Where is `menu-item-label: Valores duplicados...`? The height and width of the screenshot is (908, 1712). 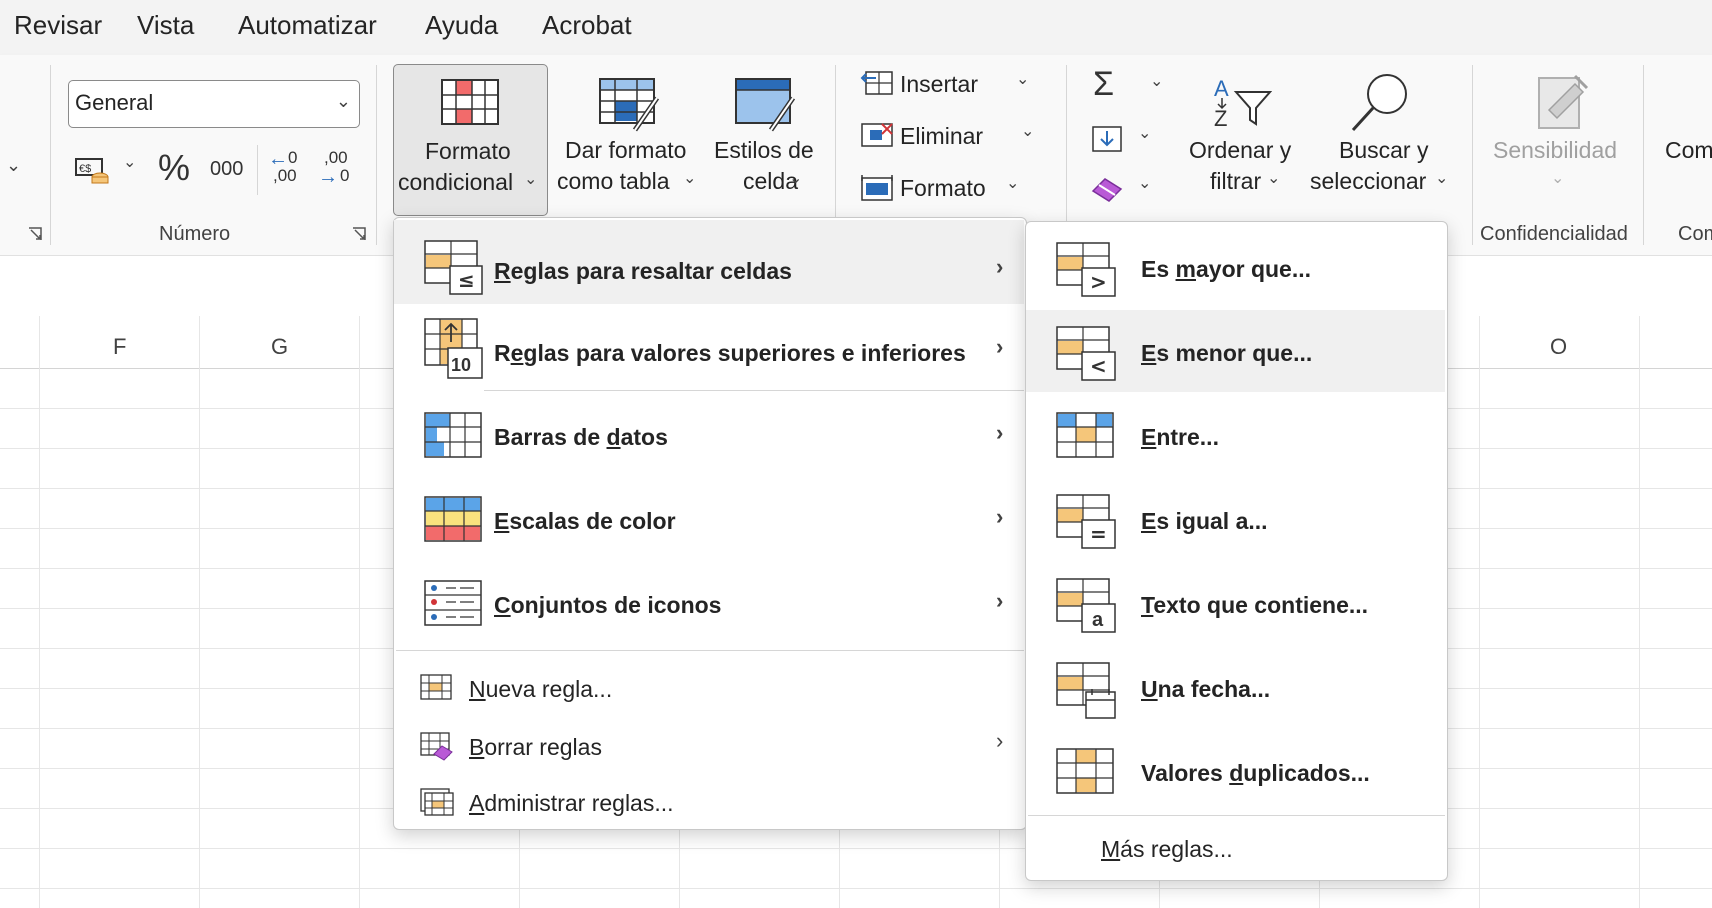 menu-item-label: Valores duplicados... is located at coordinates (1255, 773).